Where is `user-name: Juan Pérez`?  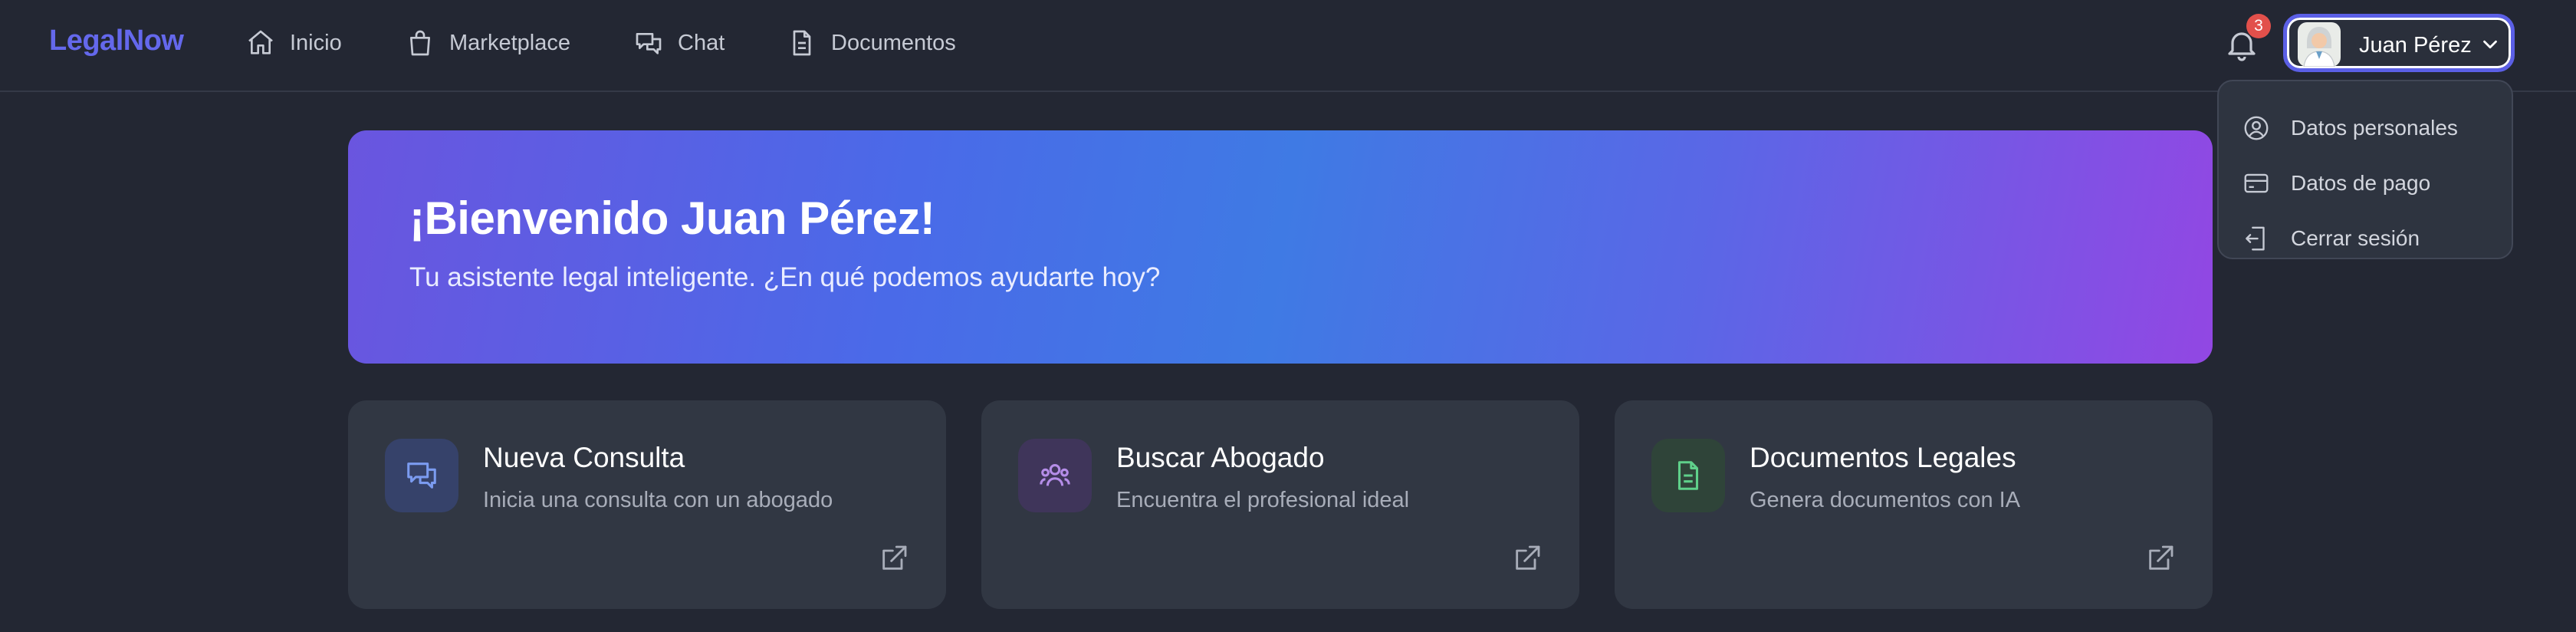
user-name: Juan Pérez is located at coordinates (2415, 45).